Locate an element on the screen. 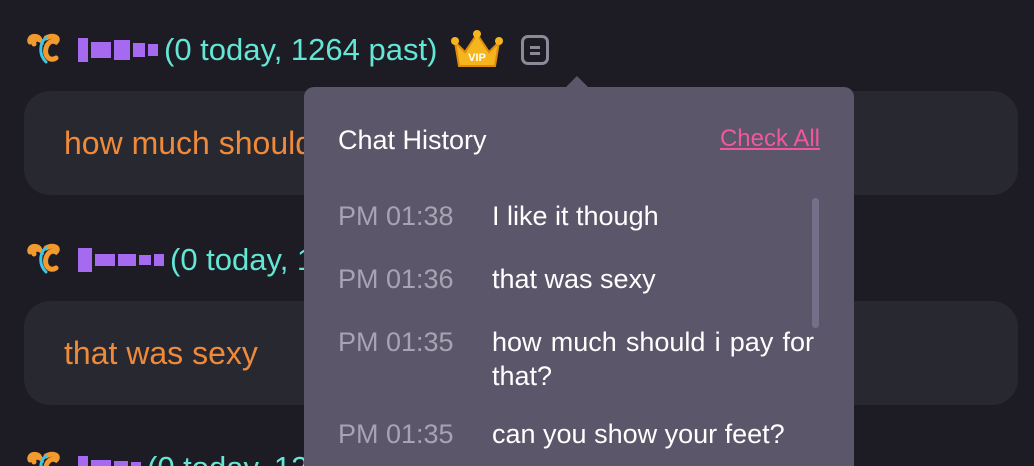 The height and width of the screenshot is (466, 1034). history-item: PM 01:38 I like it though is located at coordinates (576, 216).